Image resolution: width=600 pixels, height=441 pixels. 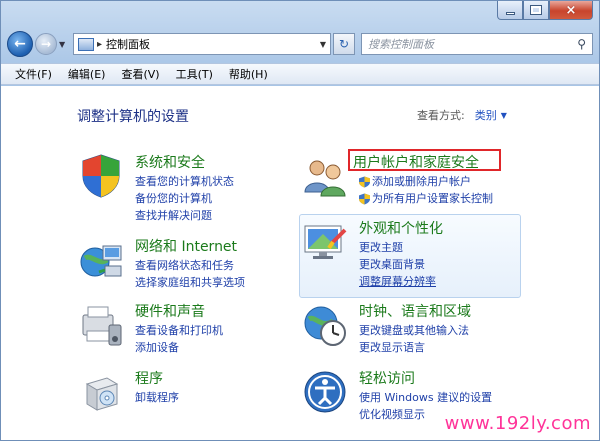 I want to click on link-text: 添加或删除用户帐户, so click(x=421, y=181).